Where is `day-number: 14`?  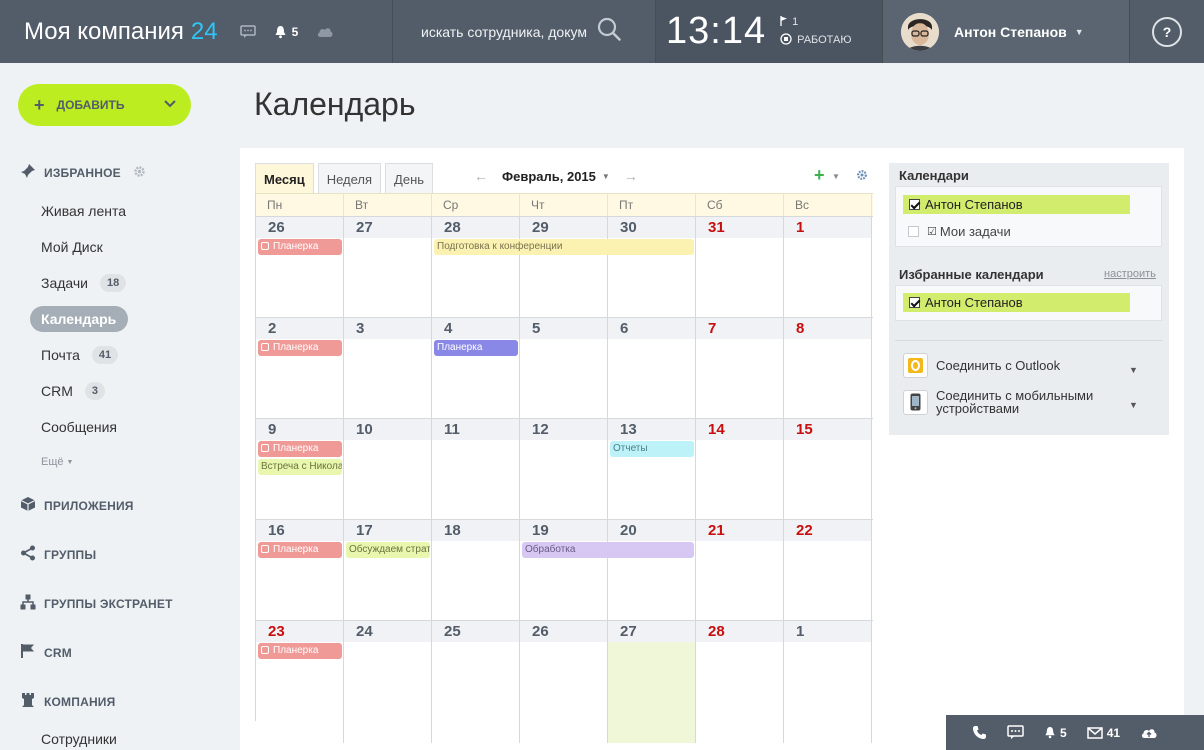 day-number: 14 is located at coordinates (739, 429).